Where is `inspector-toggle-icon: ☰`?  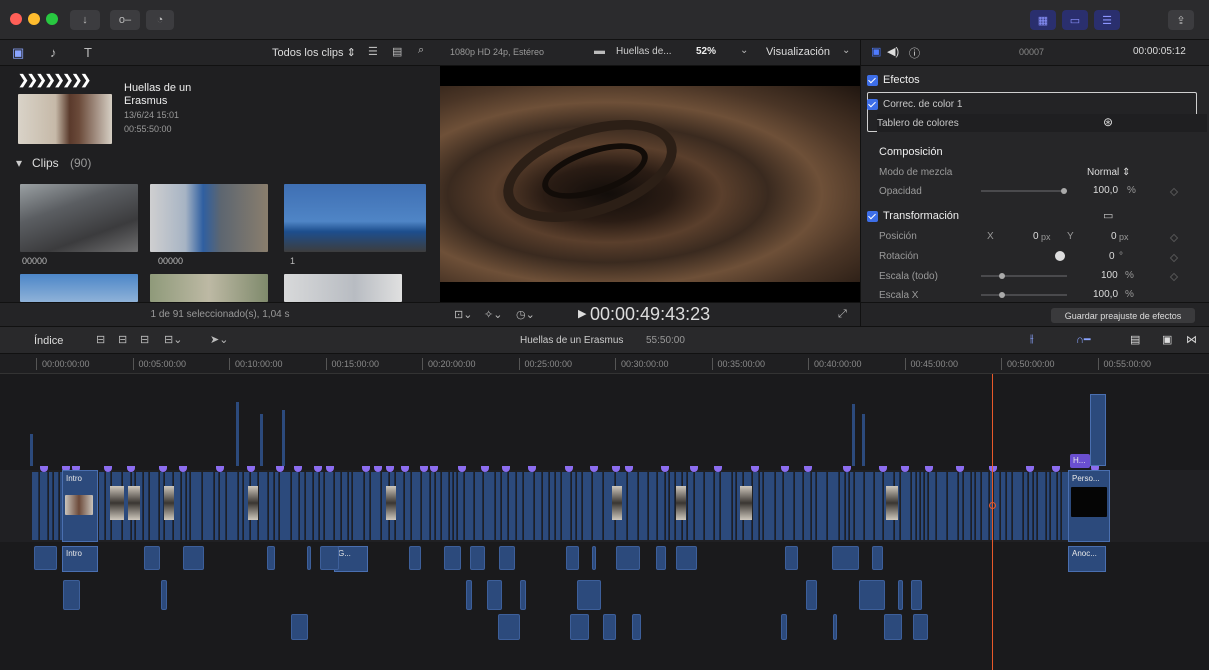 inspector-toggle-icon: ☰ is located at coordinates (1107, 20).